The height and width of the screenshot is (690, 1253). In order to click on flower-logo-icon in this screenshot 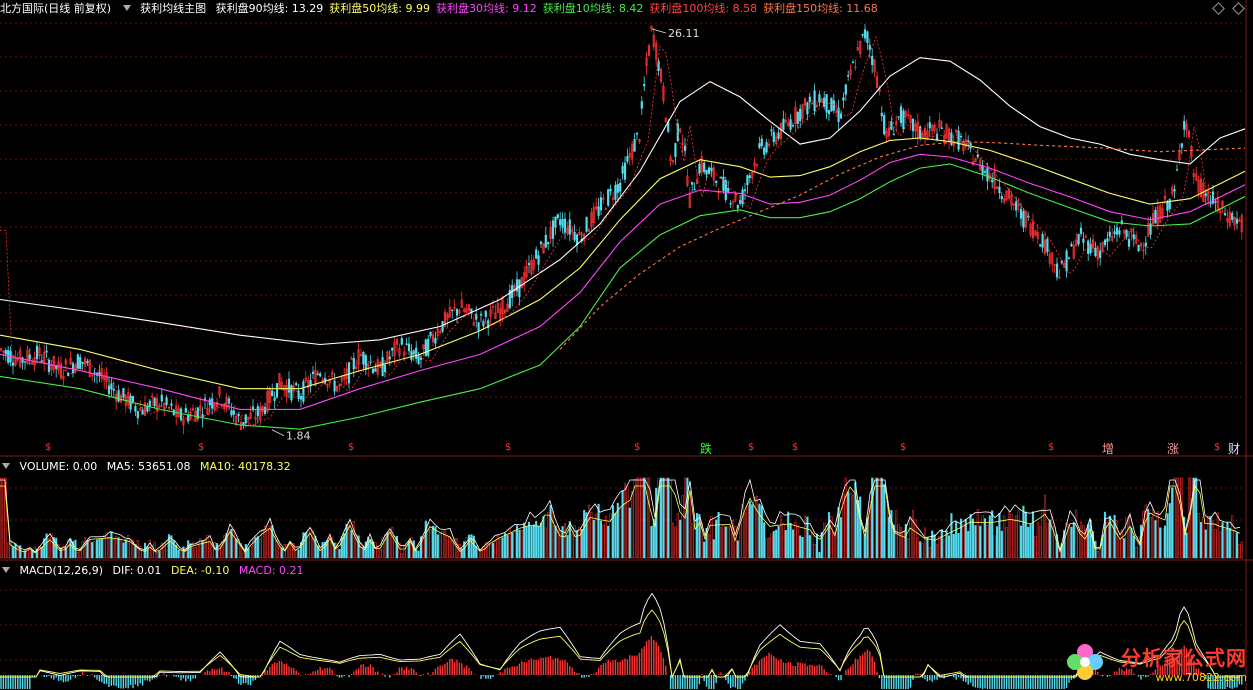, I will do `click(1085, 662)`.